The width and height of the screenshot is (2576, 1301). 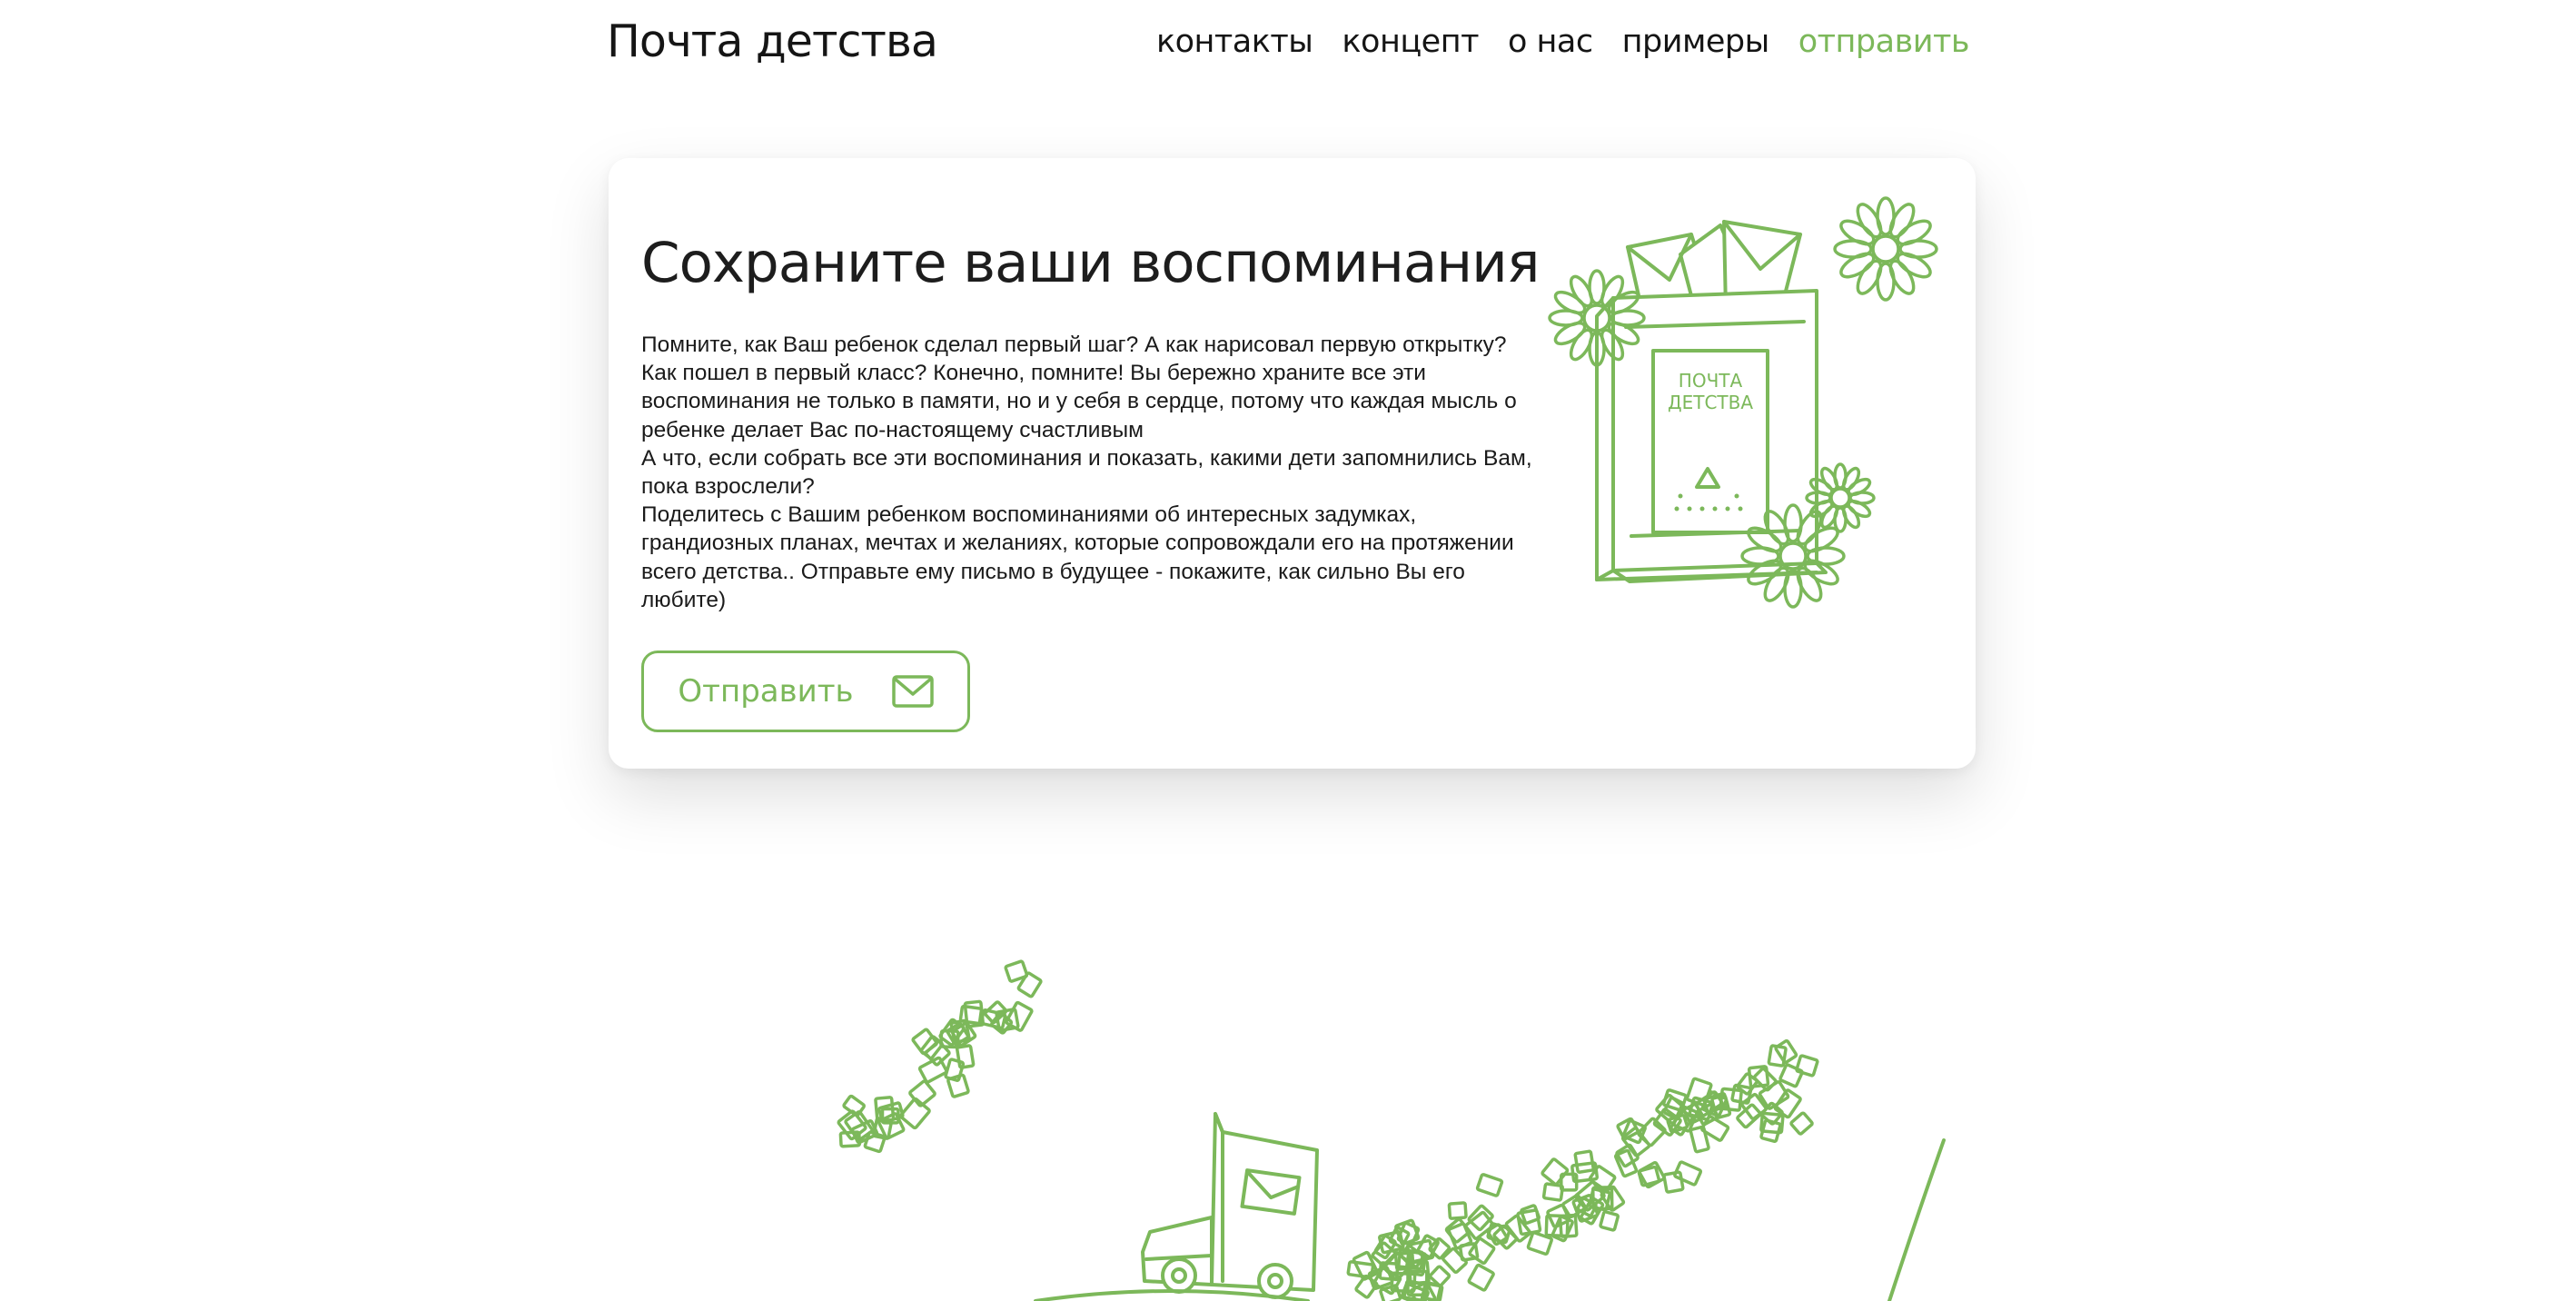 I want to click on nav-link-send: отправить, so click(x=1884, y=42).